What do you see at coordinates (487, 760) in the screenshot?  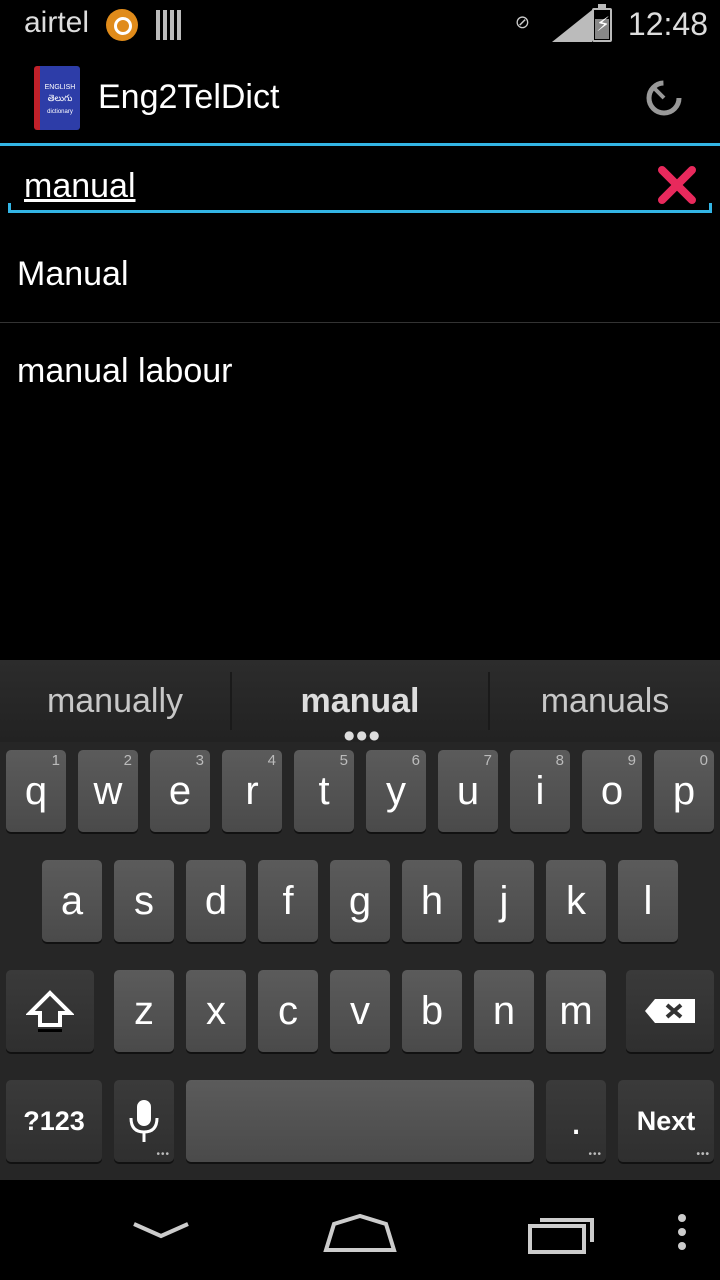 I see `key-hint: 7` at bounding box center [487, 760].